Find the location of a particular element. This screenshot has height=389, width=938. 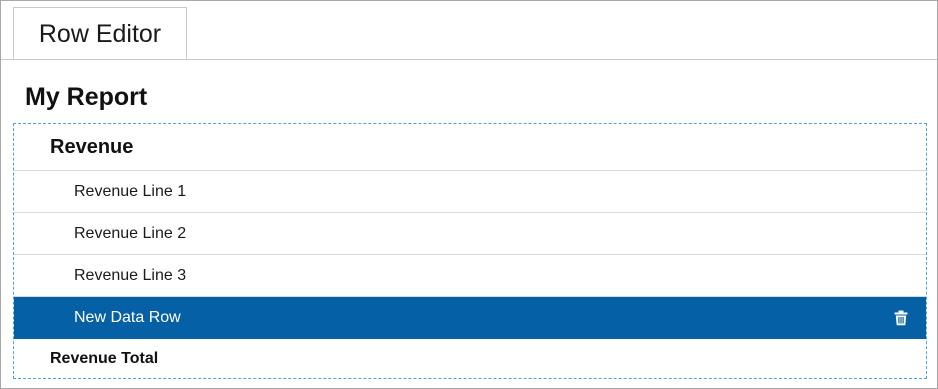

report-title: My Report is located at coordinates (86, 97).